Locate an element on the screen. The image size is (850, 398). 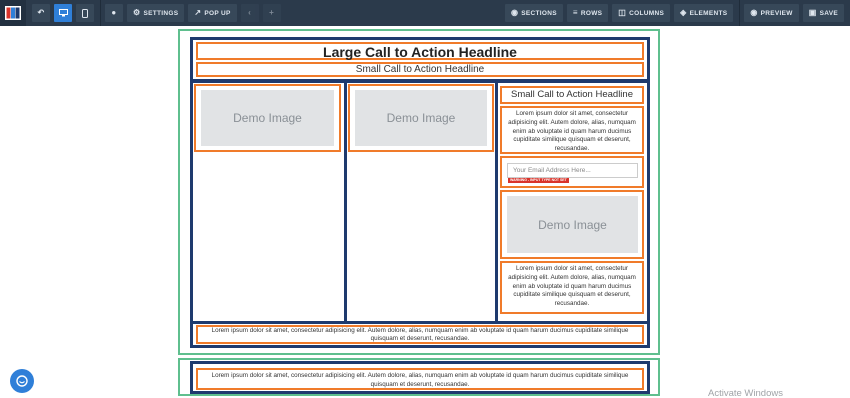
rows-button: ≡ ROWS is located at coordinates (587, 13).